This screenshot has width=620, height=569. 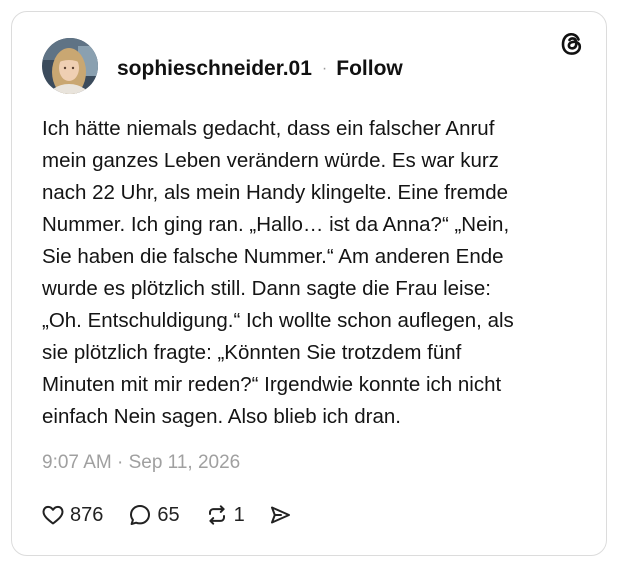 I want to click on reply-count: 65, so click(x=168, y=514).